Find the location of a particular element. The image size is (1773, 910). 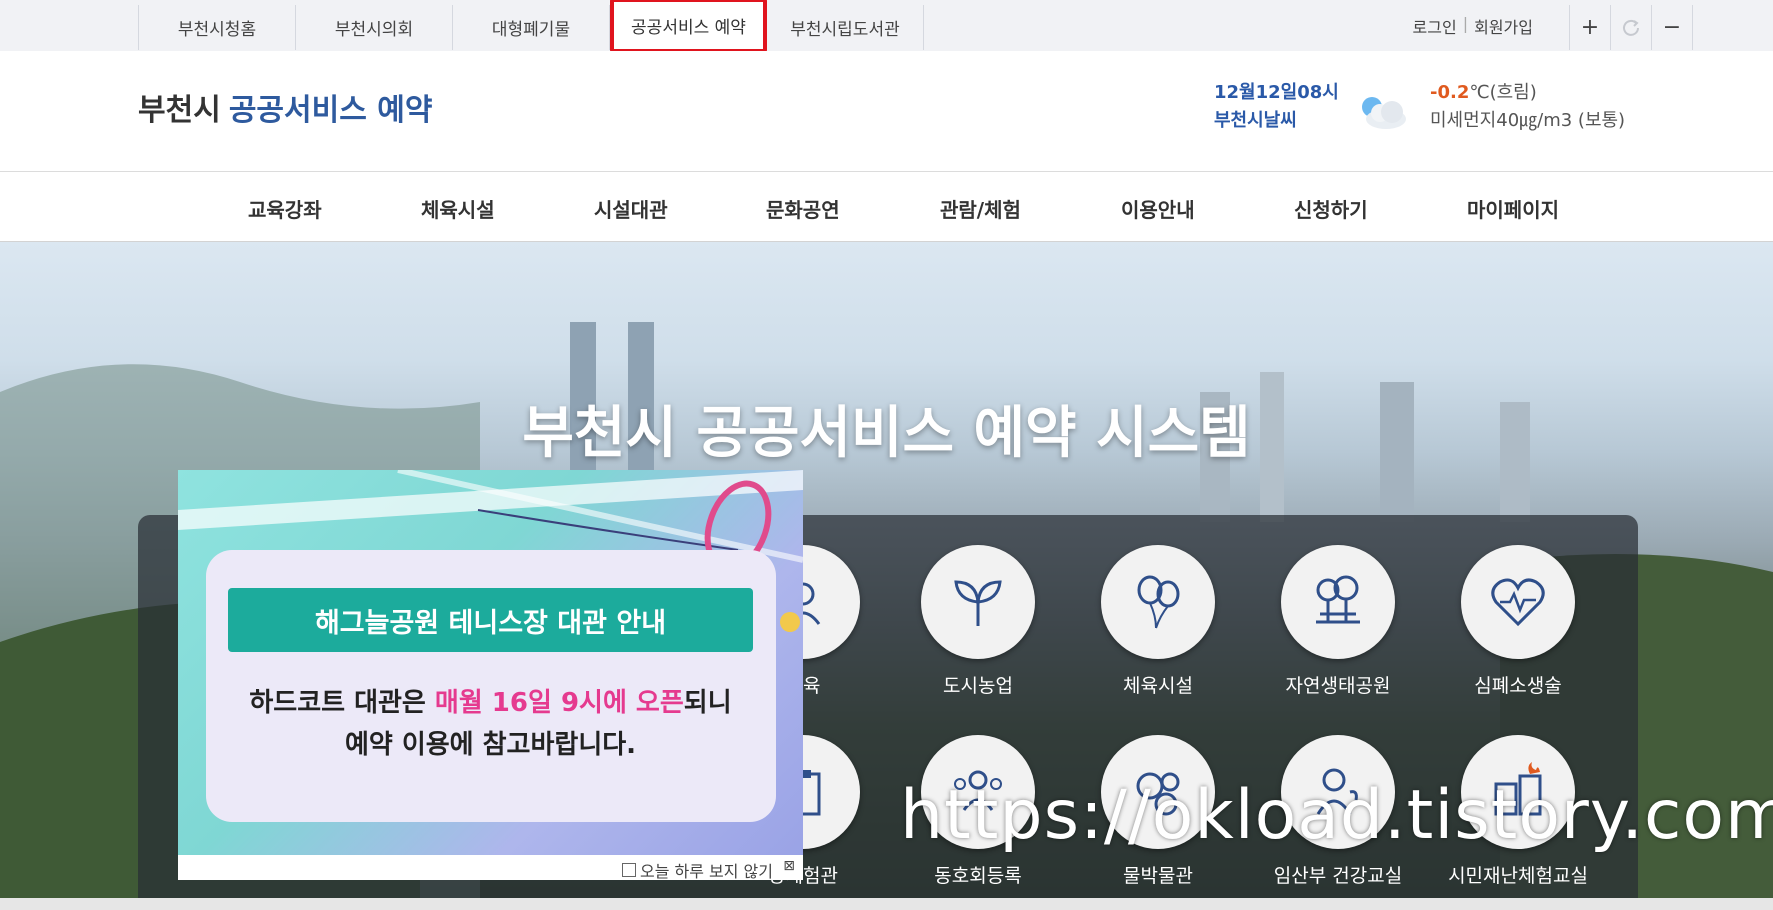

link-city-library: 부천시립도서관 is located at coordinates (845, 27).